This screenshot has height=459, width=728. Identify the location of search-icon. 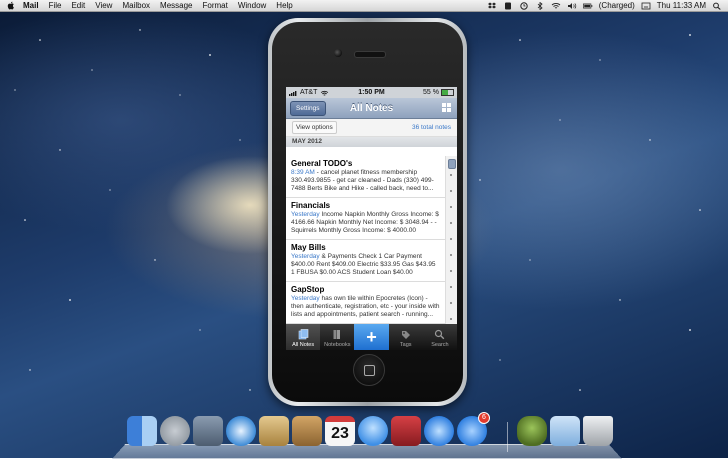
(440, 334).